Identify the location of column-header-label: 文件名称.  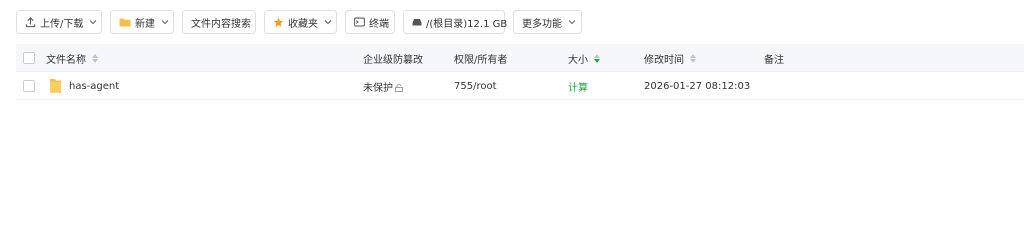
(66, 60).